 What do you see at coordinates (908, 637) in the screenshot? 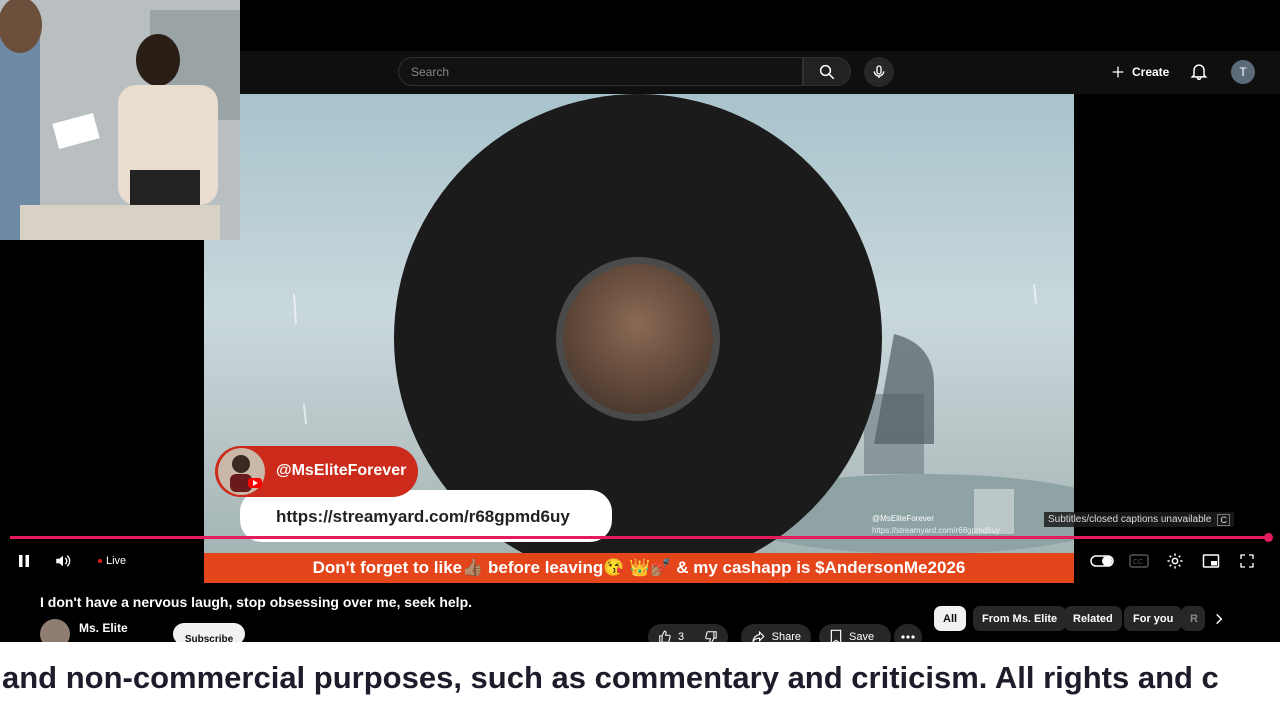
I see `more-icon` at bounding box center [908, 637].